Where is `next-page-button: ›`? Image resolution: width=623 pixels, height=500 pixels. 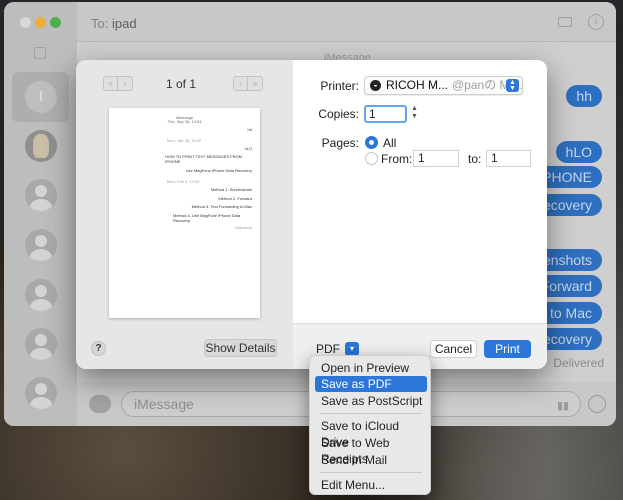
next-page-button: › is located at coordinates (240, 83).